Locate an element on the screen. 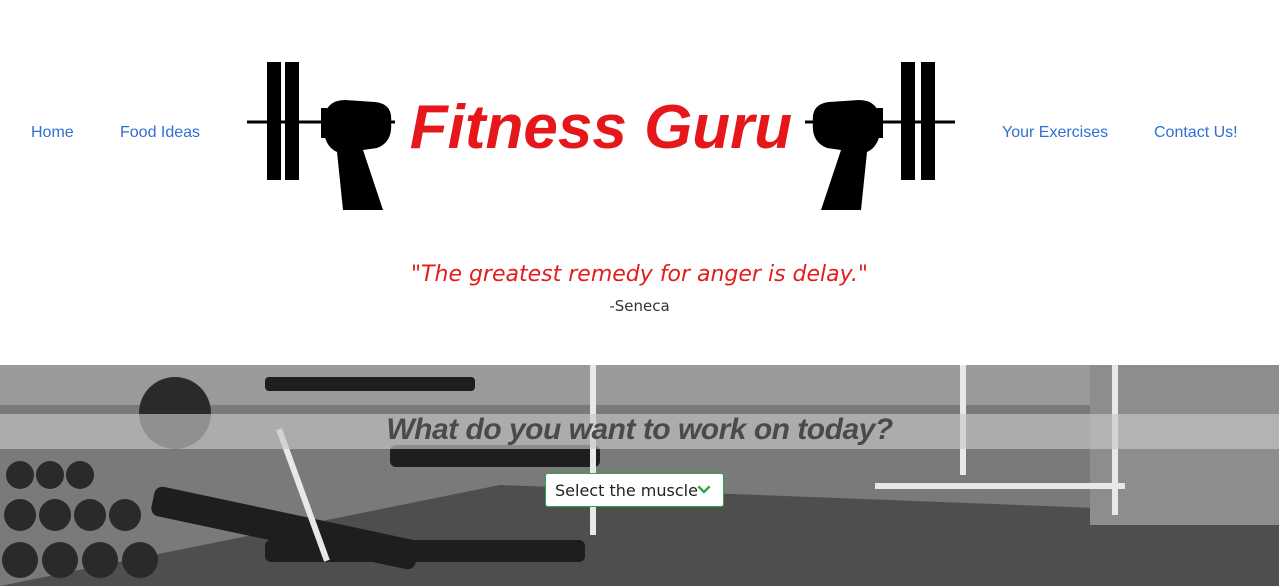 This screenshot has height=586, width=1279. nav-food-ideas: Food Ideas is located at coordinates (160, 133).